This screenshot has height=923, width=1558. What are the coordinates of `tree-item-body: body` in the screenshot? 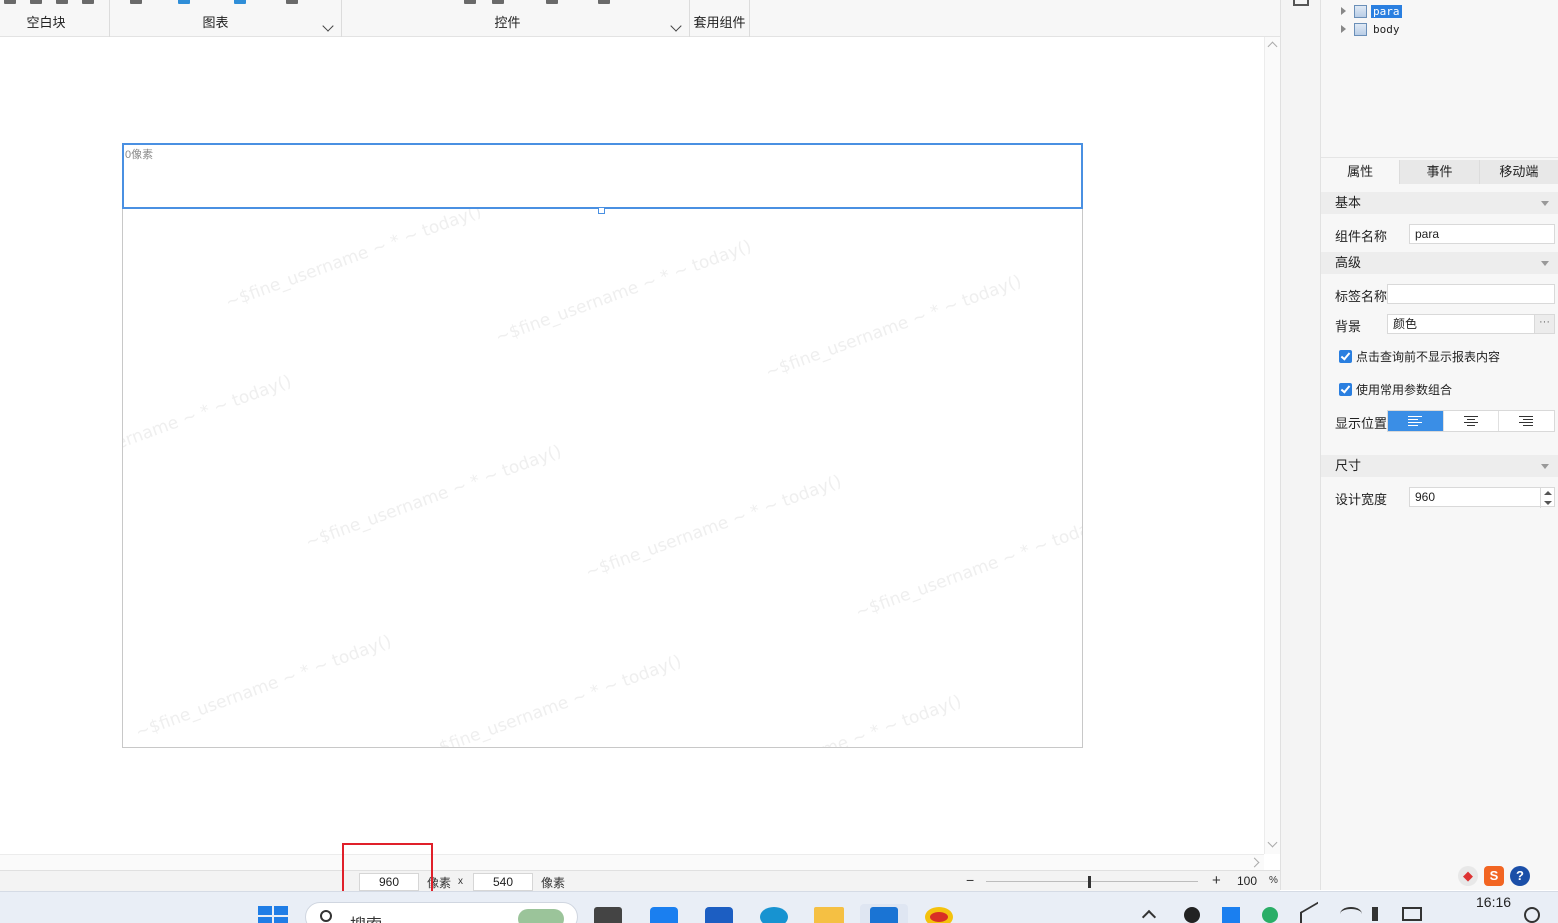 It's located at (1371, 29).